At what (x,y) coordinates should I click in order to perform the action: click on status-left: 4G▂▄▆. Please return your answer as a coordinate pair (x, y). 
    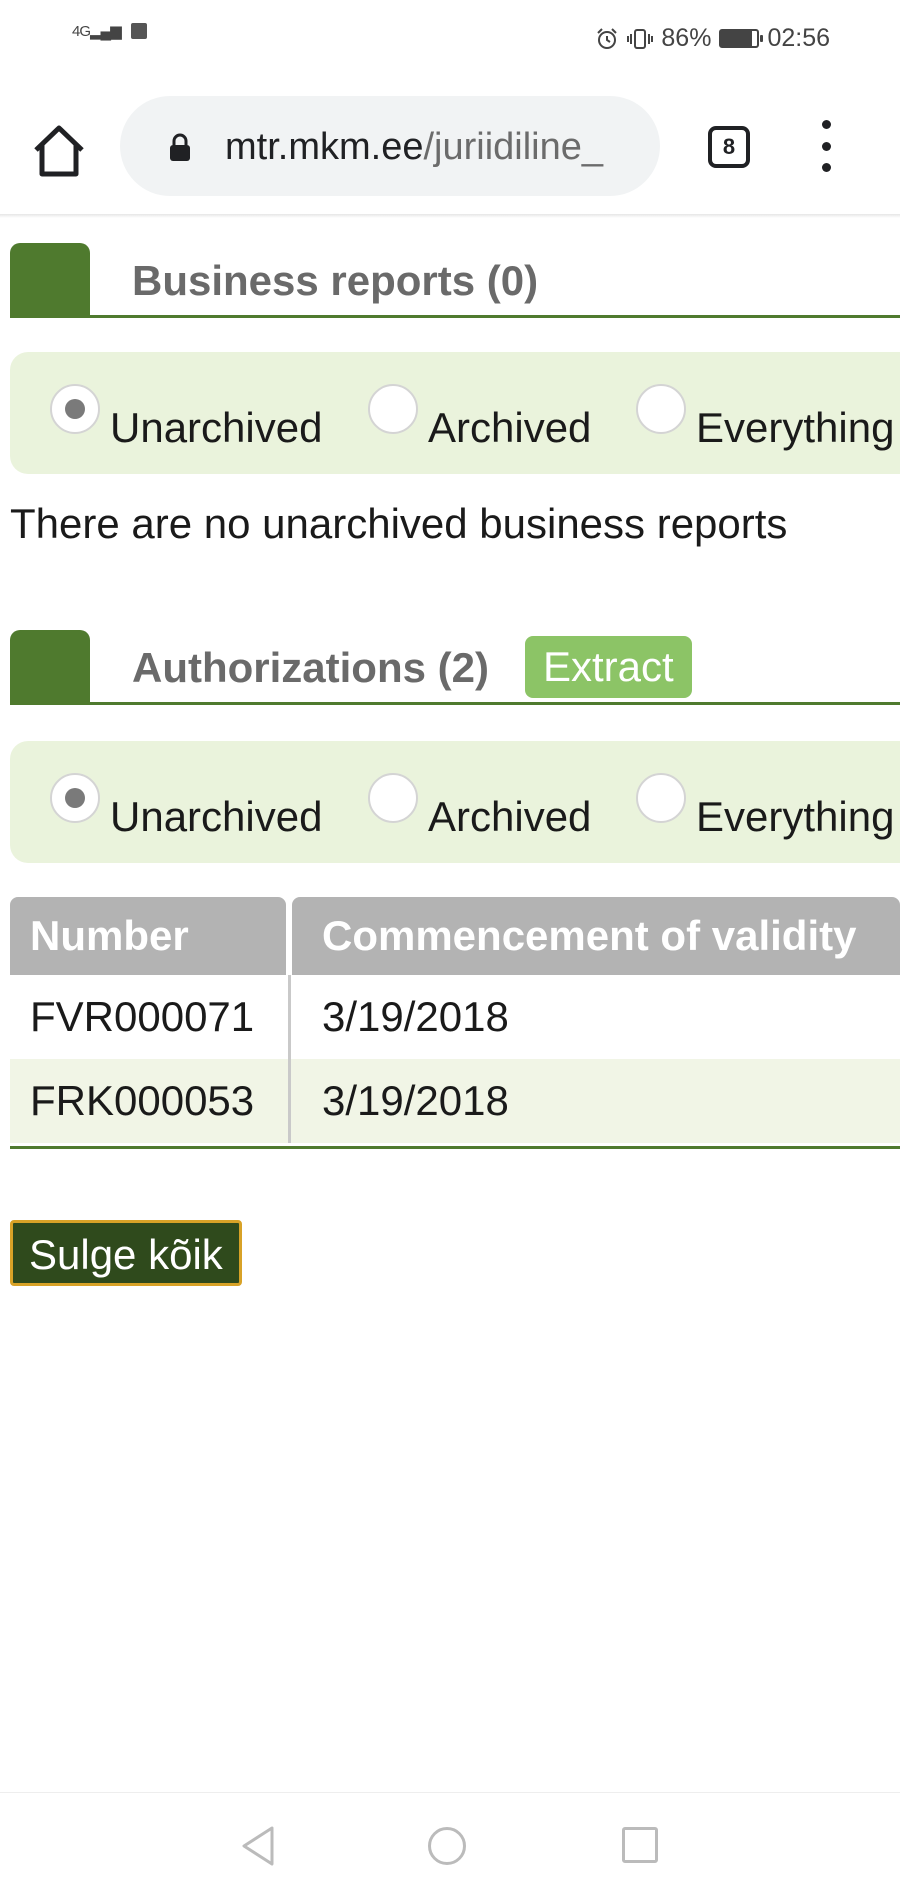
    Looking at the image, I should click on (109, 31).